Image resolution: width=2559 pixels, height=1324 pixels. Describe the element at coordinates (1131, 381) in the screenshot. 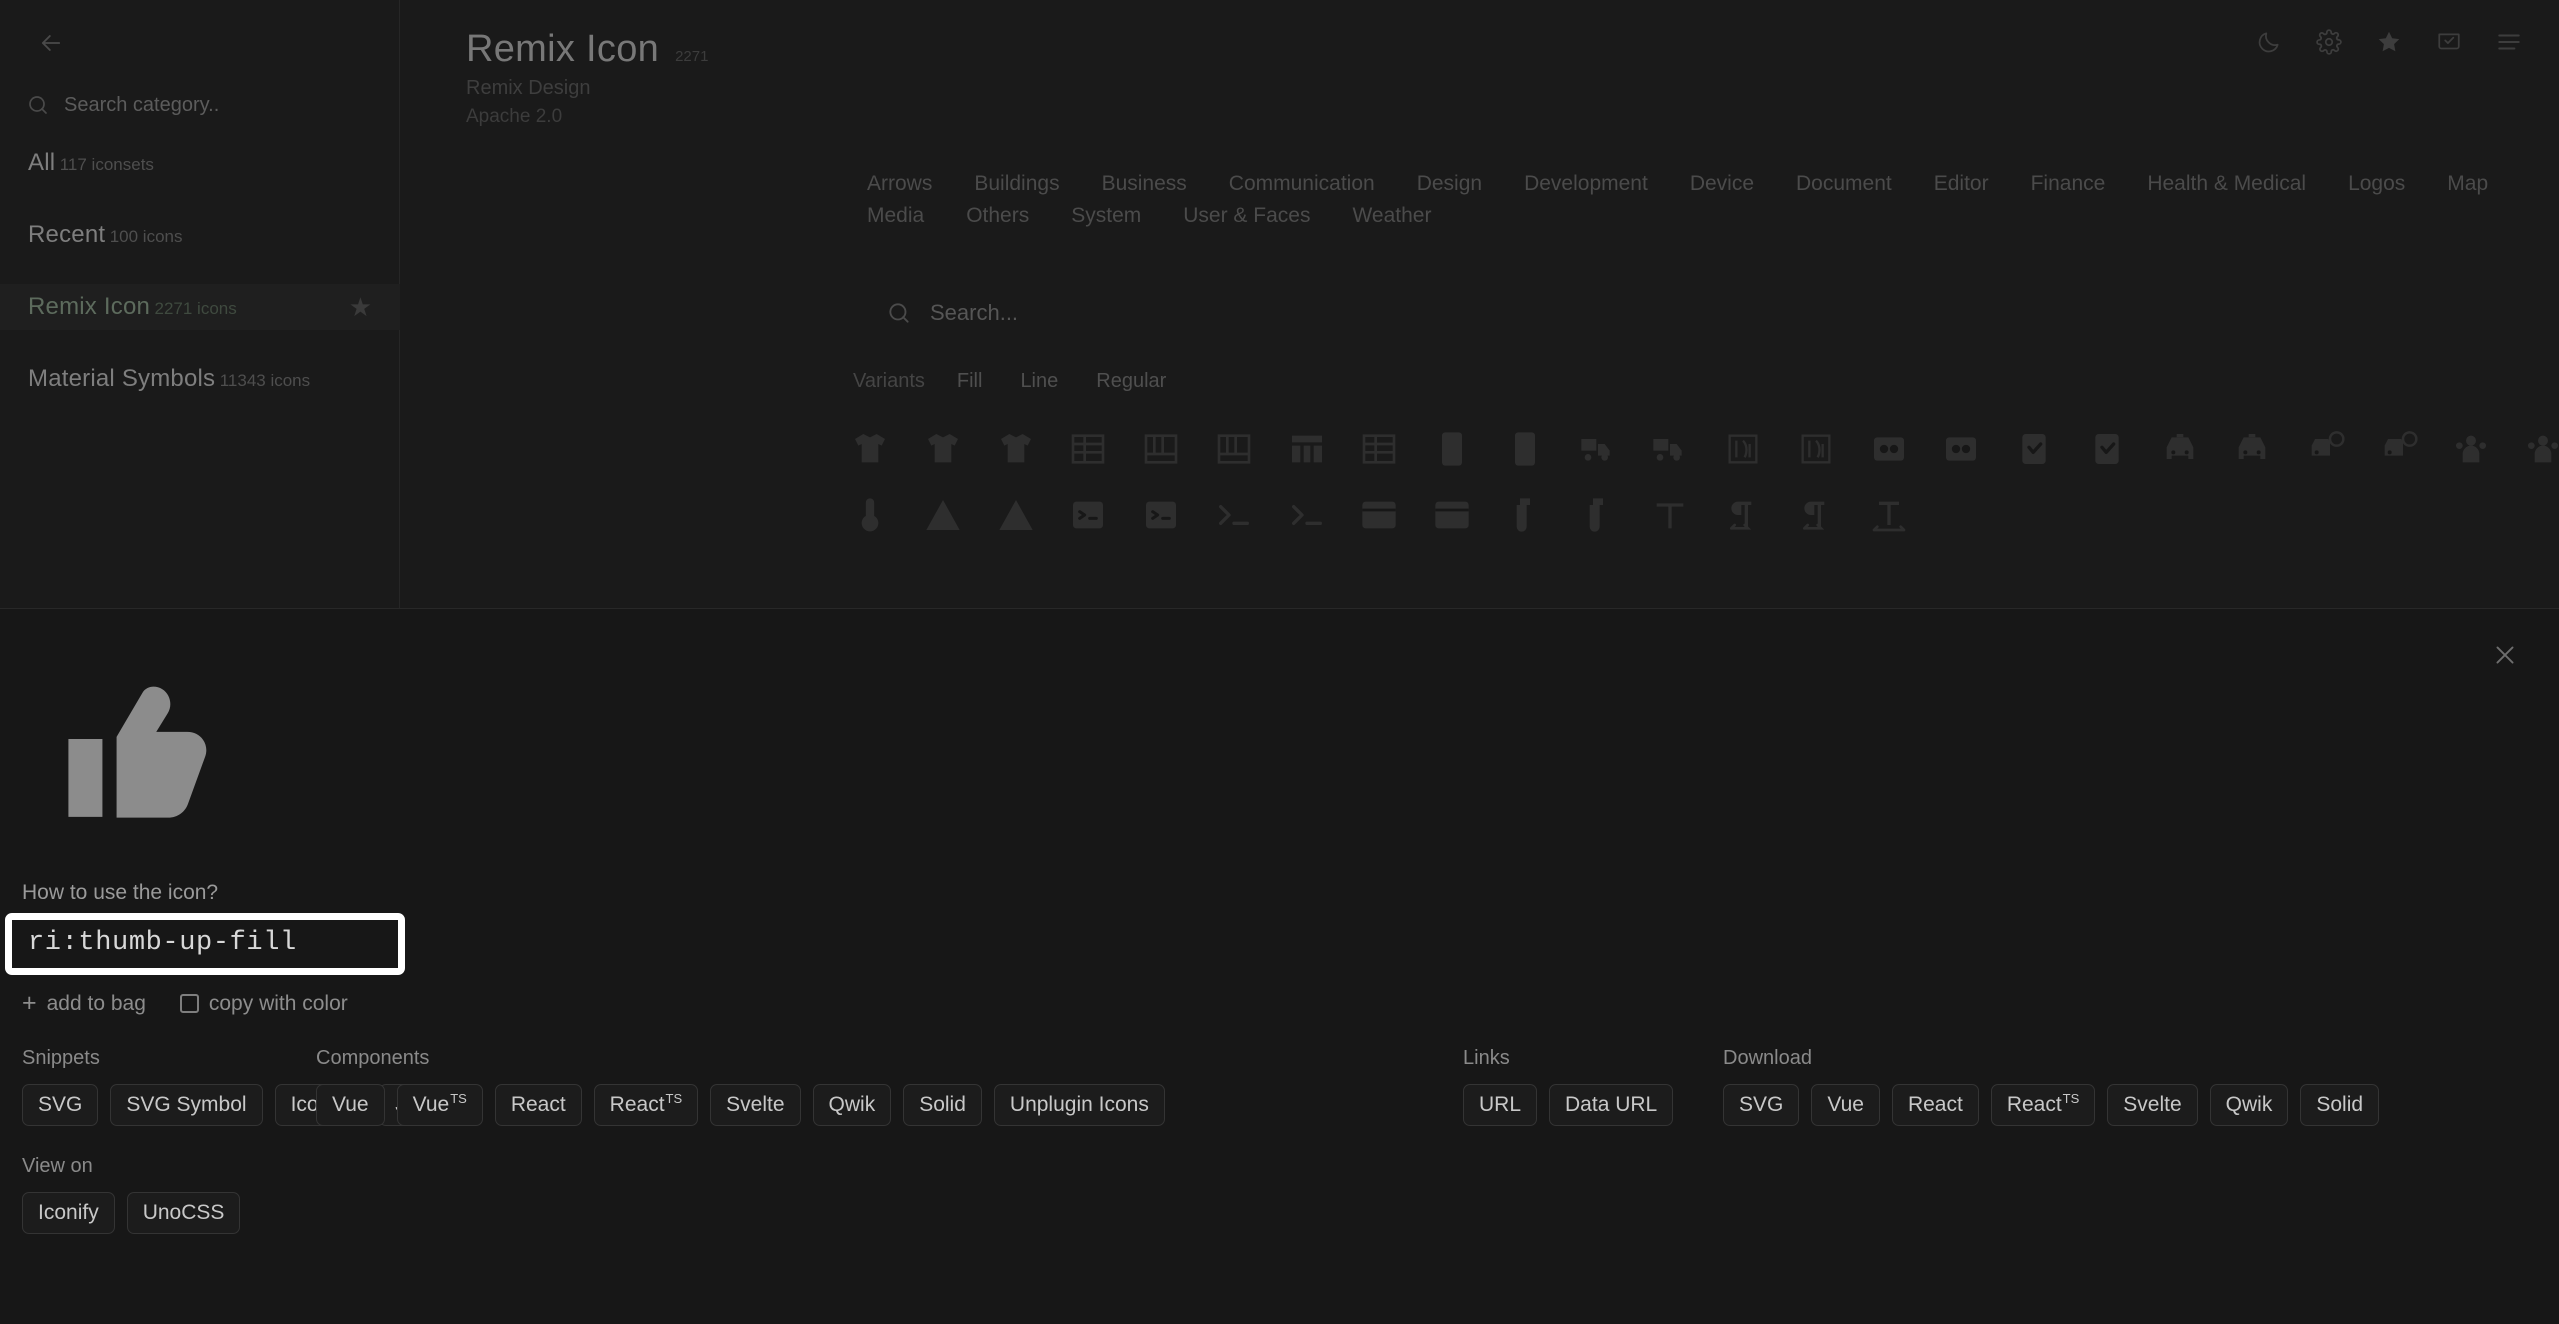

I see `variant-regular: Regular` at that location.